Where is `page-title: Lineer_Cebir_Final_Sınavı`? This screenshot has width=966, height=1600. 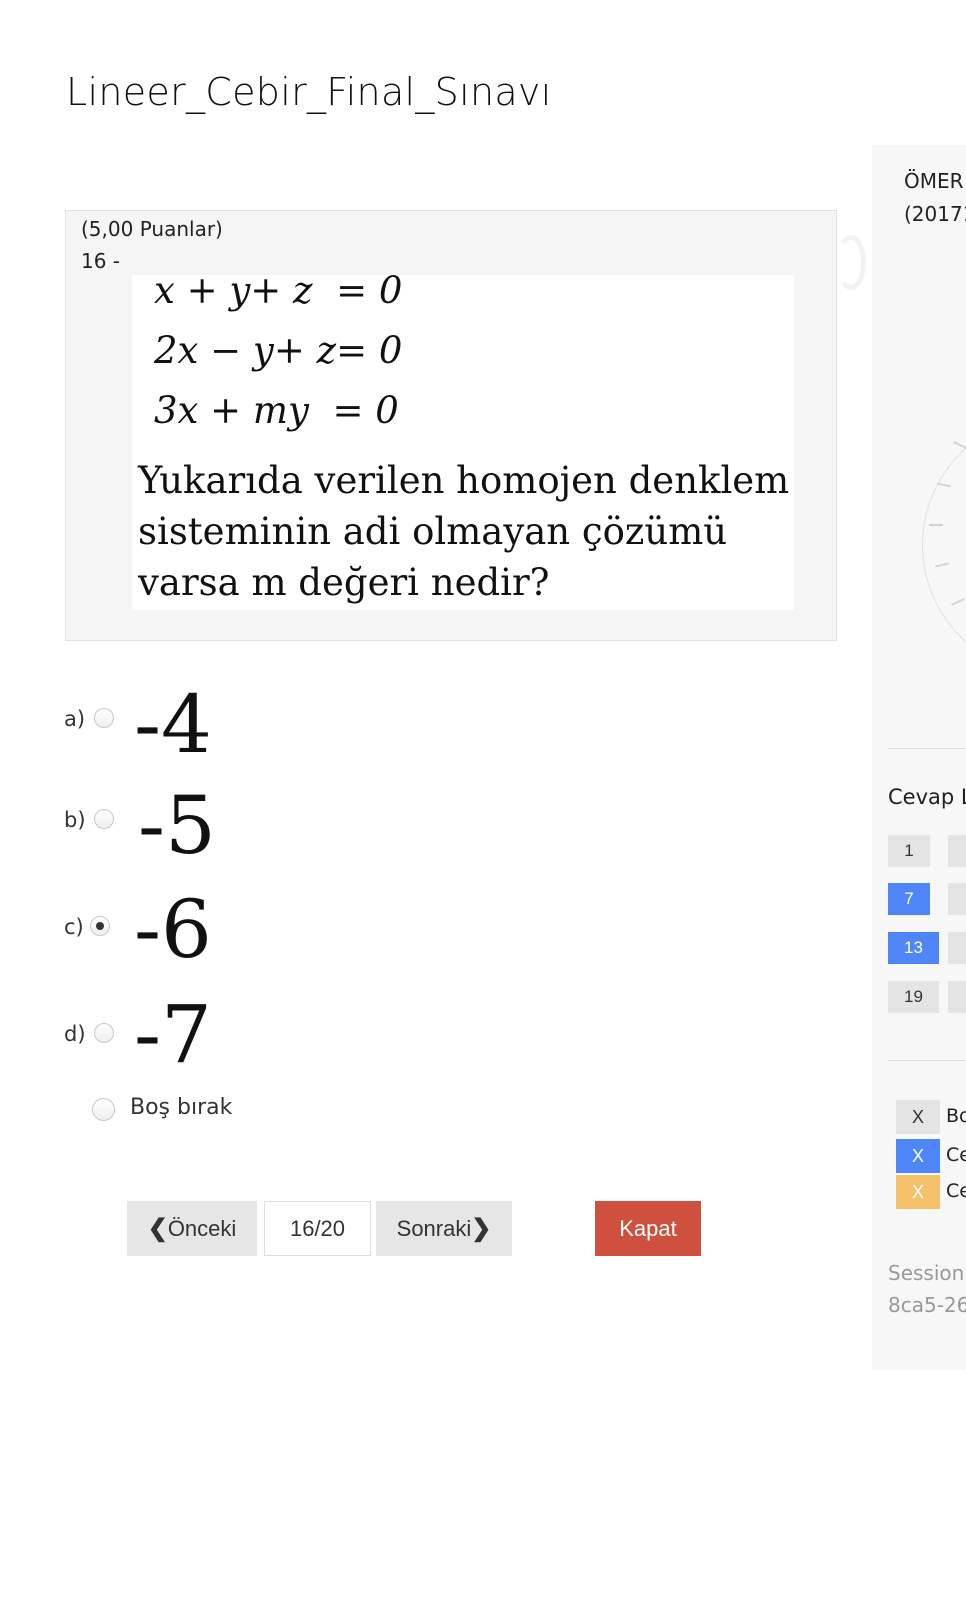
page-title: Lineer_Cebir_Final_Sınavı is located at coordinates (309, 92).